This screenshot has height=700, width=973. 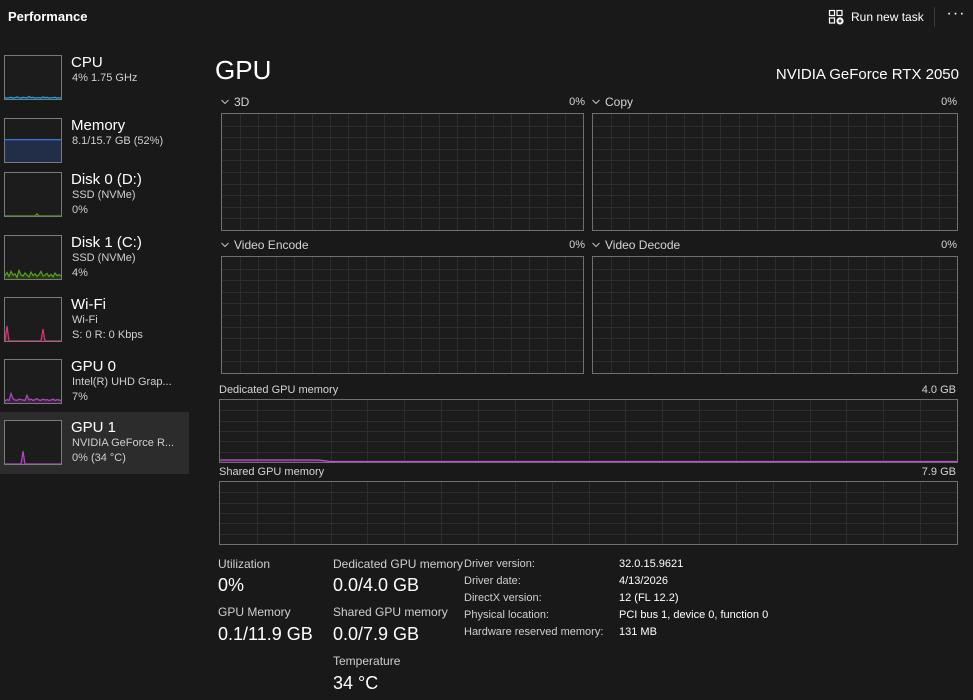 What do you see at coordinates (492, 581) in the screenshot?
I see `driver-date-label: Driver date:` at bounding box center [492, 581].